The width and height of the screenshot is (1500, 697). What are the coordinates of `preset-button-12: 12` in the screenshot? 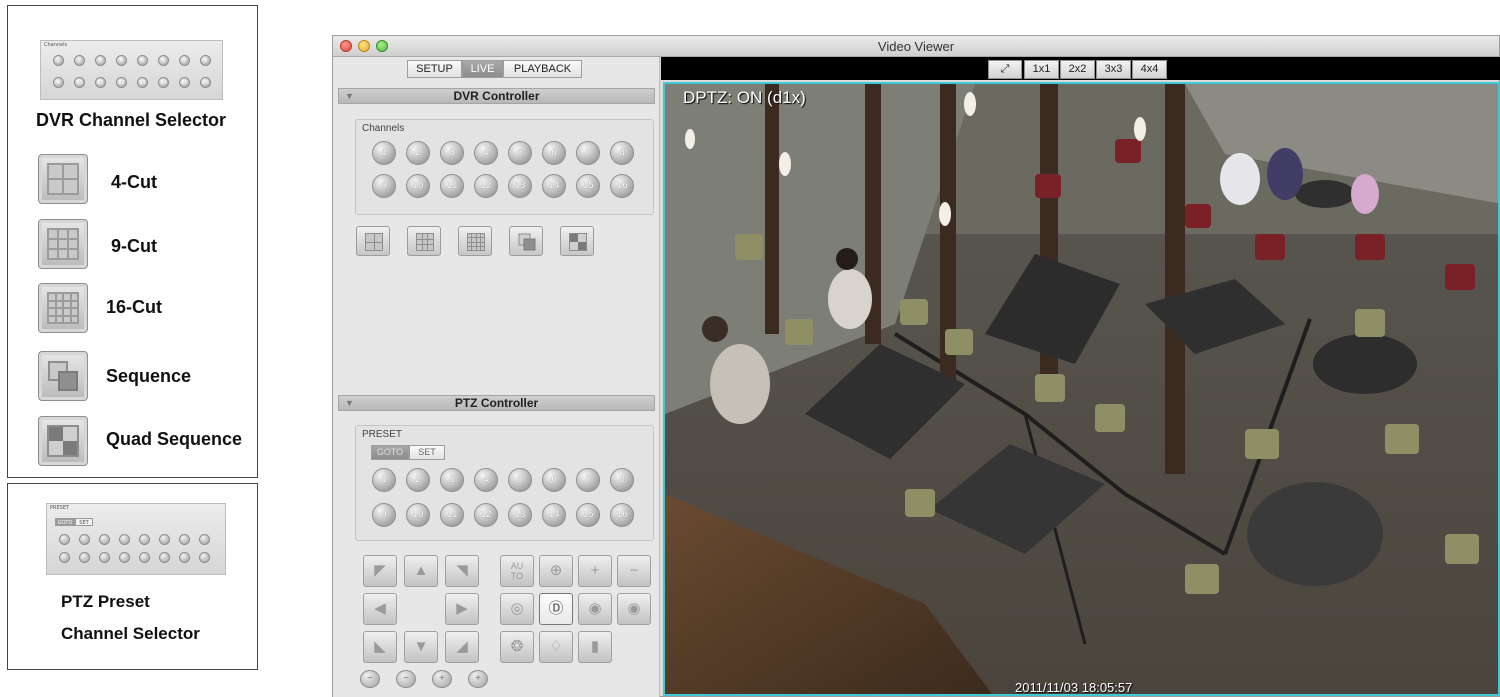 It's located at (486, 515).